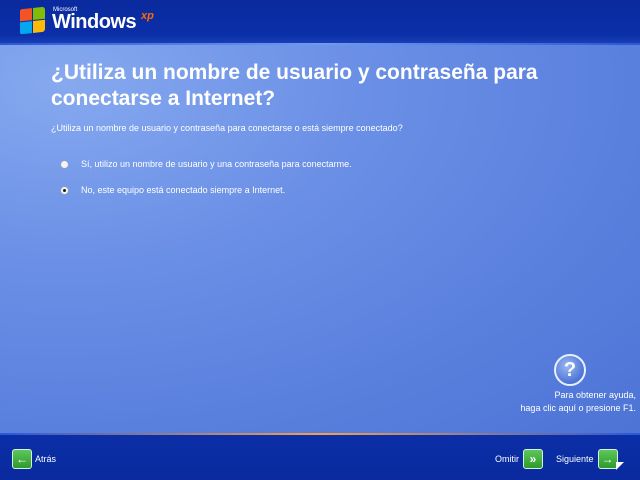  Describe the element at coordinates (575, 459) in the screenshot. I see `next-label: Siguiente` at that location.